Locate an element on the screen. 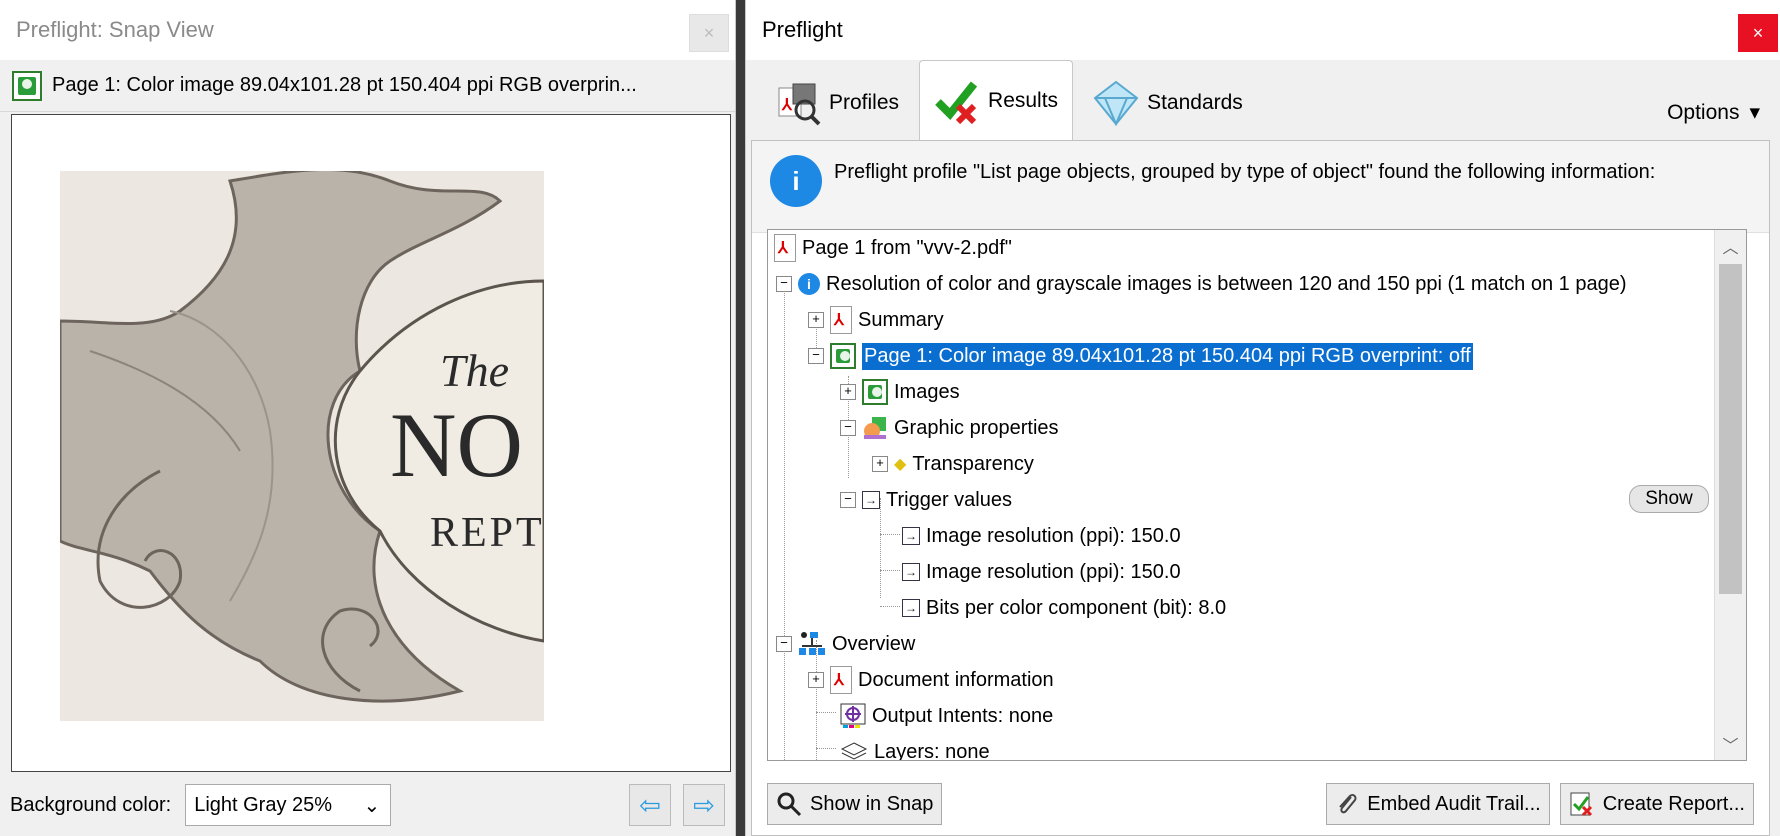 The height and width of the screenshot is (836, 1780). standards-icon is located at coordinates (1116, 103).